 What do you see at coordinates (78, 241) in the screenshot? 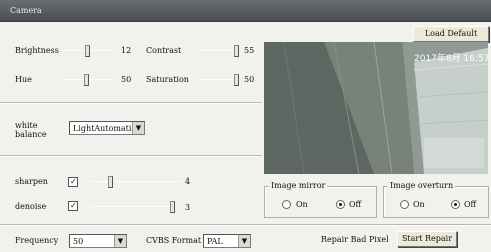
I see `frequency-value: 50` at bounding box center [78, 241].